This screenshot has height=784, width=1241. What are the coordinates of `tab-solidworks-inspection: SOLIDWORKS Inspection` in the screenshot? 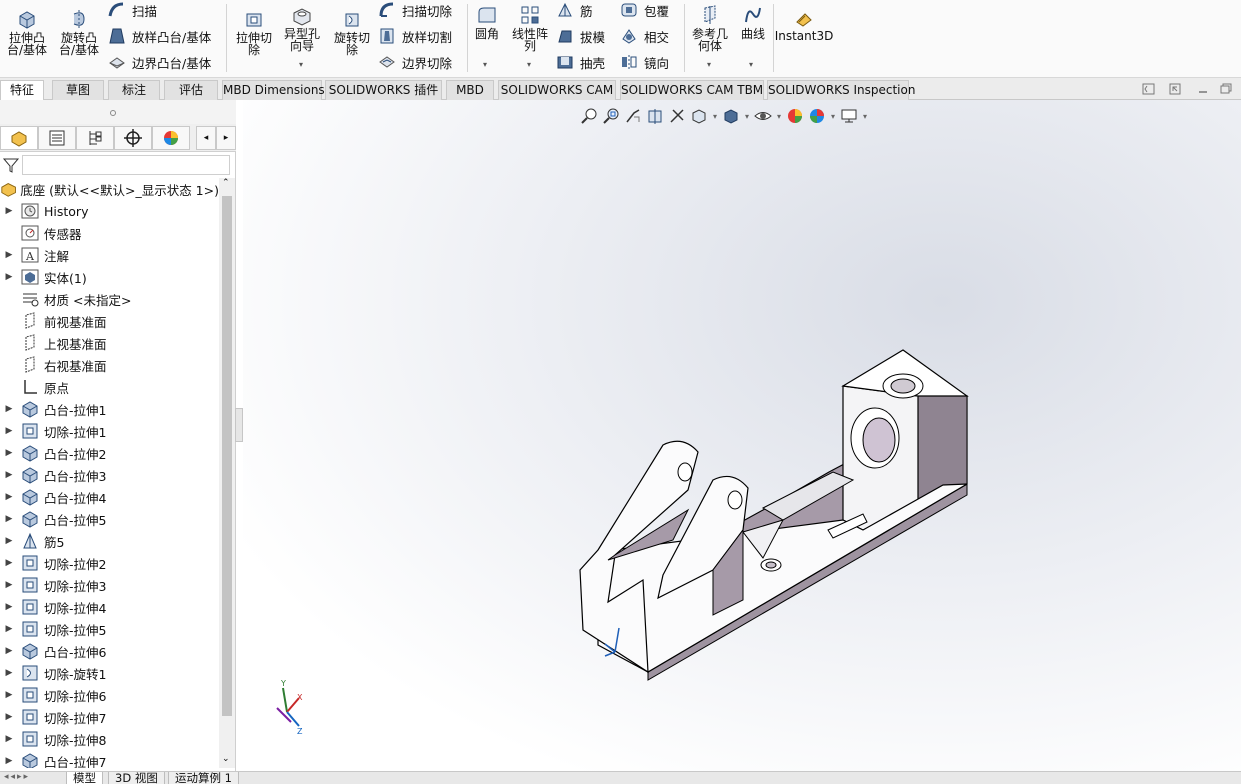 It's located at (841, 90).